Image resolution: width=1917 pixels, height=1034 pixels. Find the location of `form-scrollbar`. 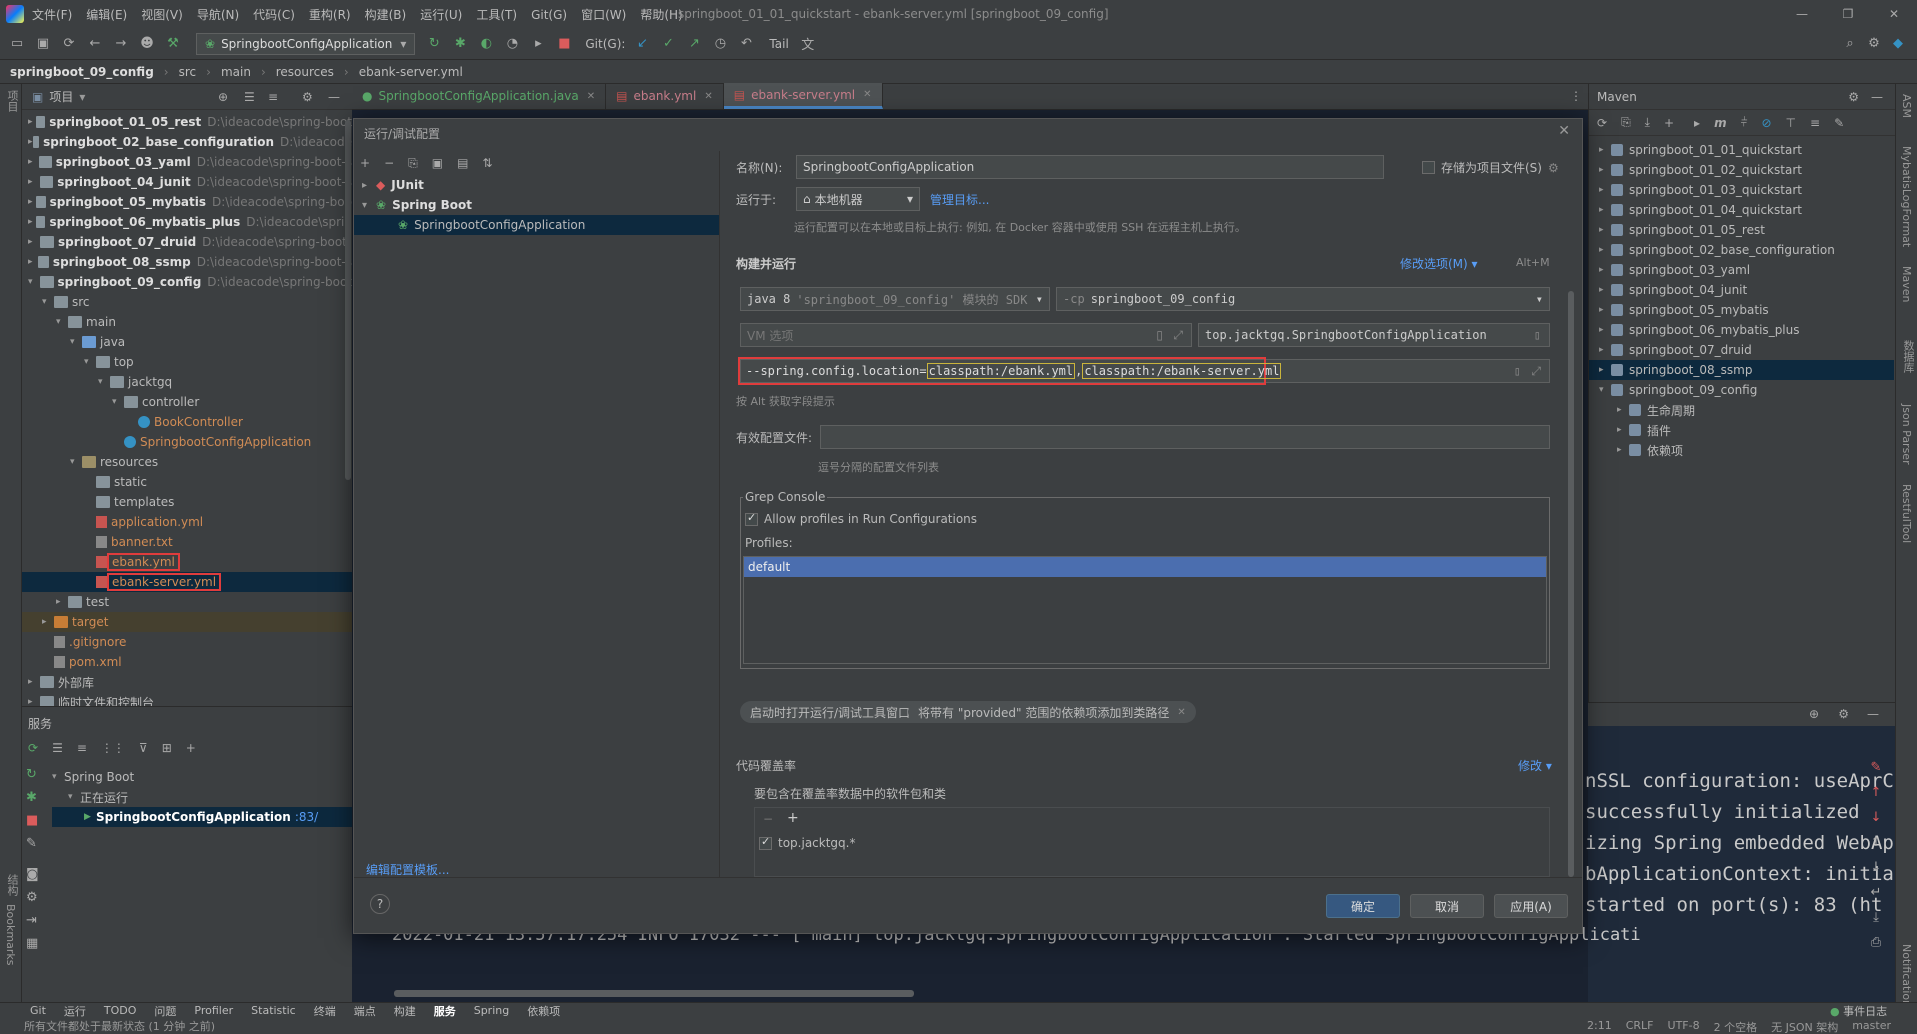

form-scrollbar is located at coordinates (1571, 584).